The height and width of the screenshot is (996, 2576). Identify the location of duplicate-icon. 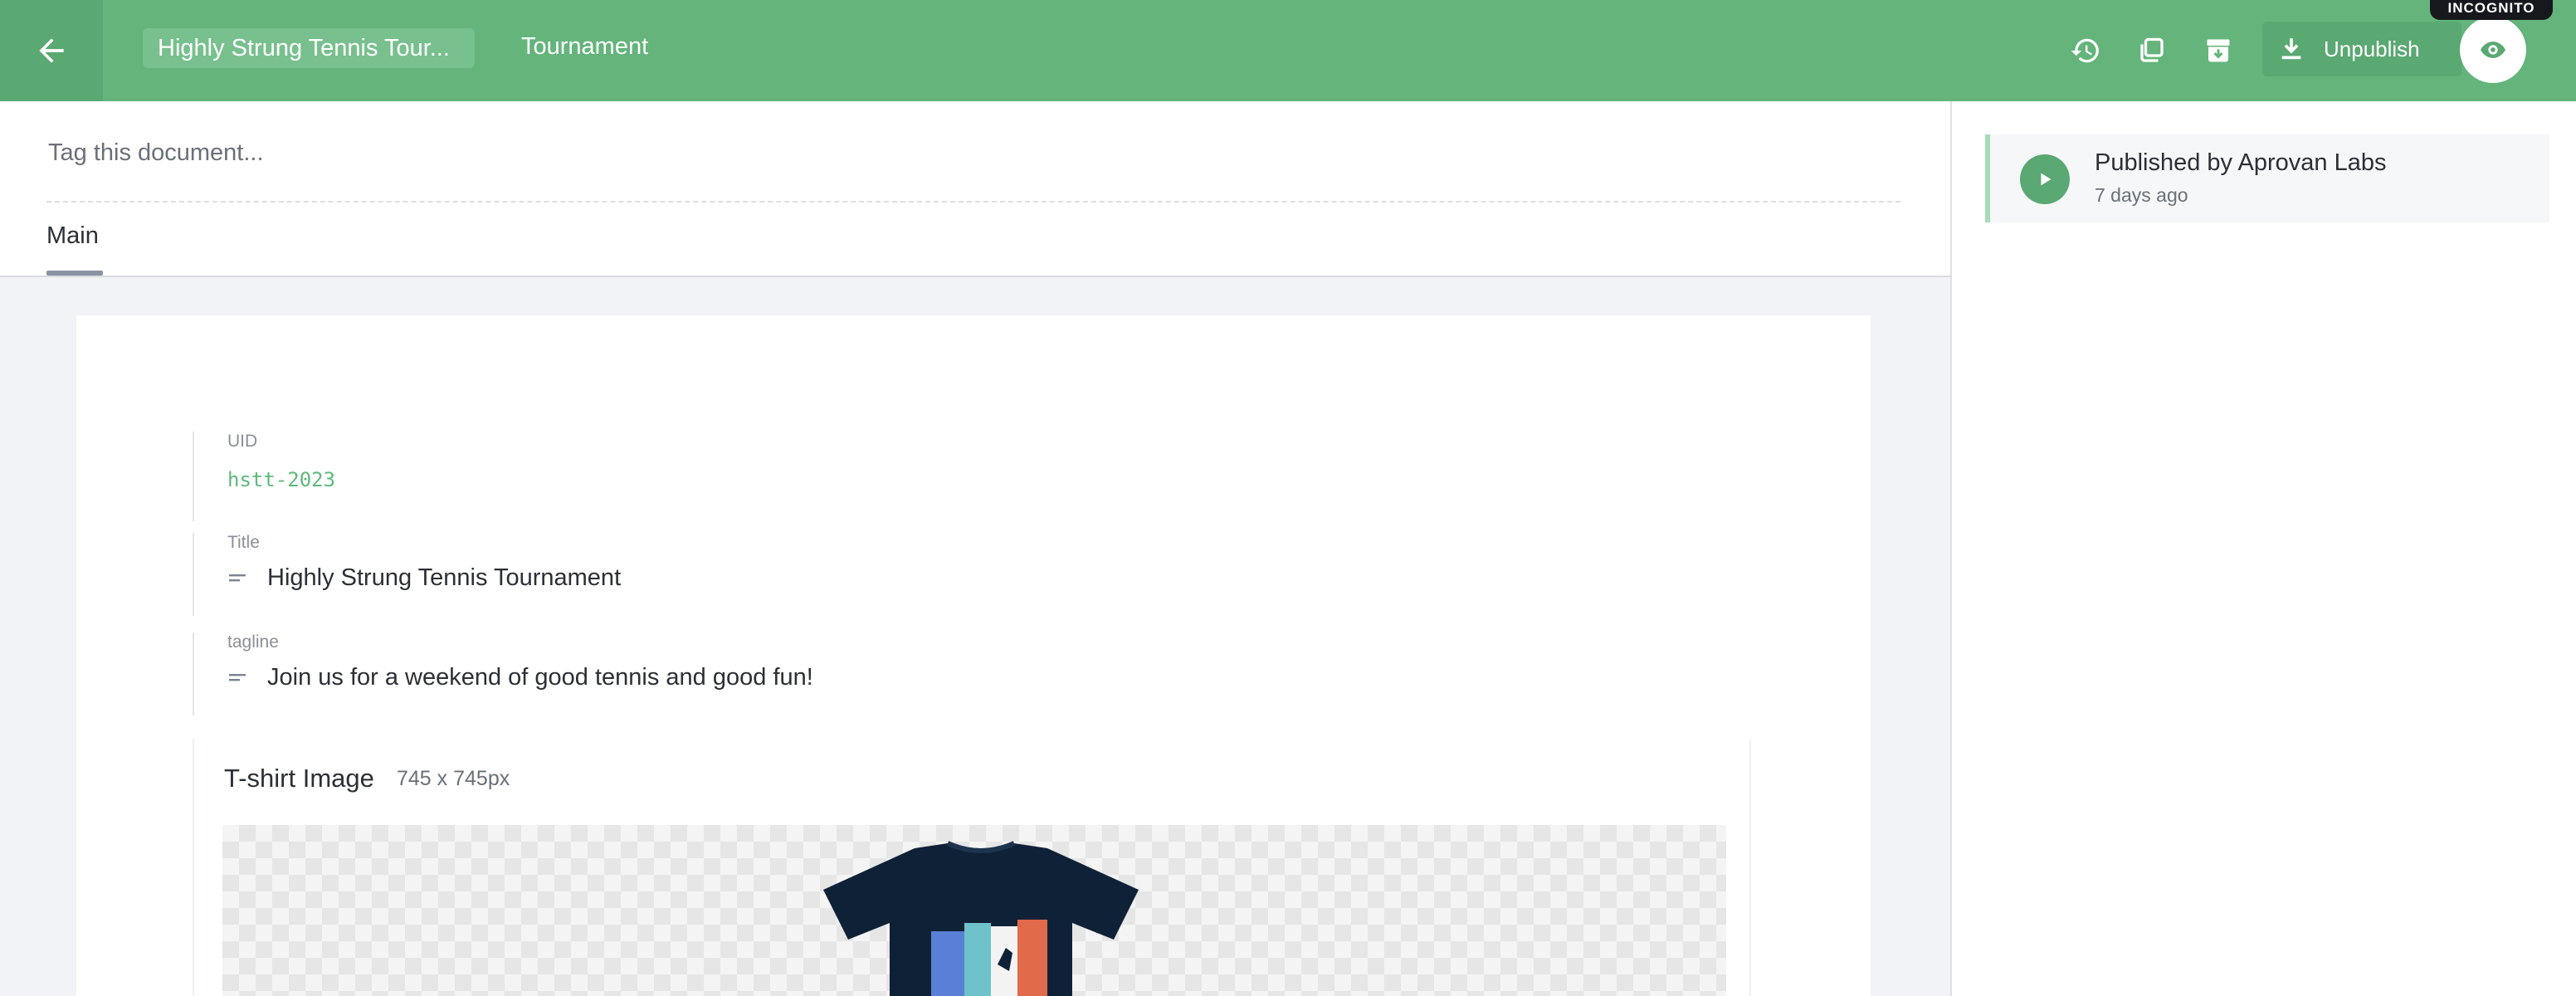
(2152, 49).